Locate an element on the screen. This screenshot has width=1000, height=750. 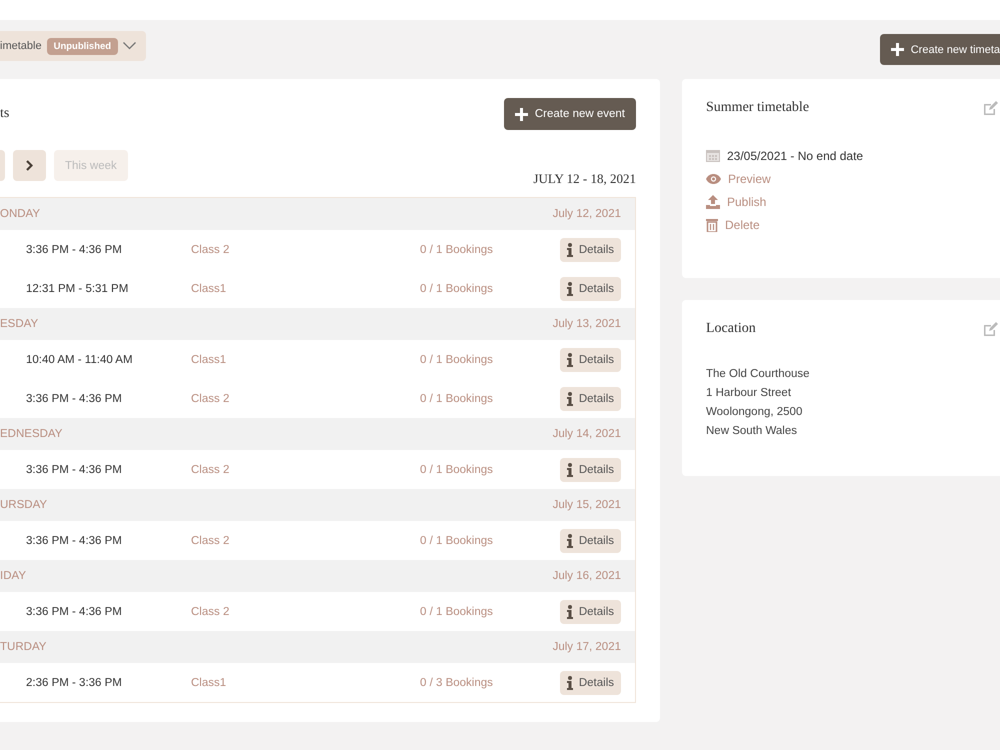
address-line: Woolongong, 2500 is located at coordinates (755, 412).